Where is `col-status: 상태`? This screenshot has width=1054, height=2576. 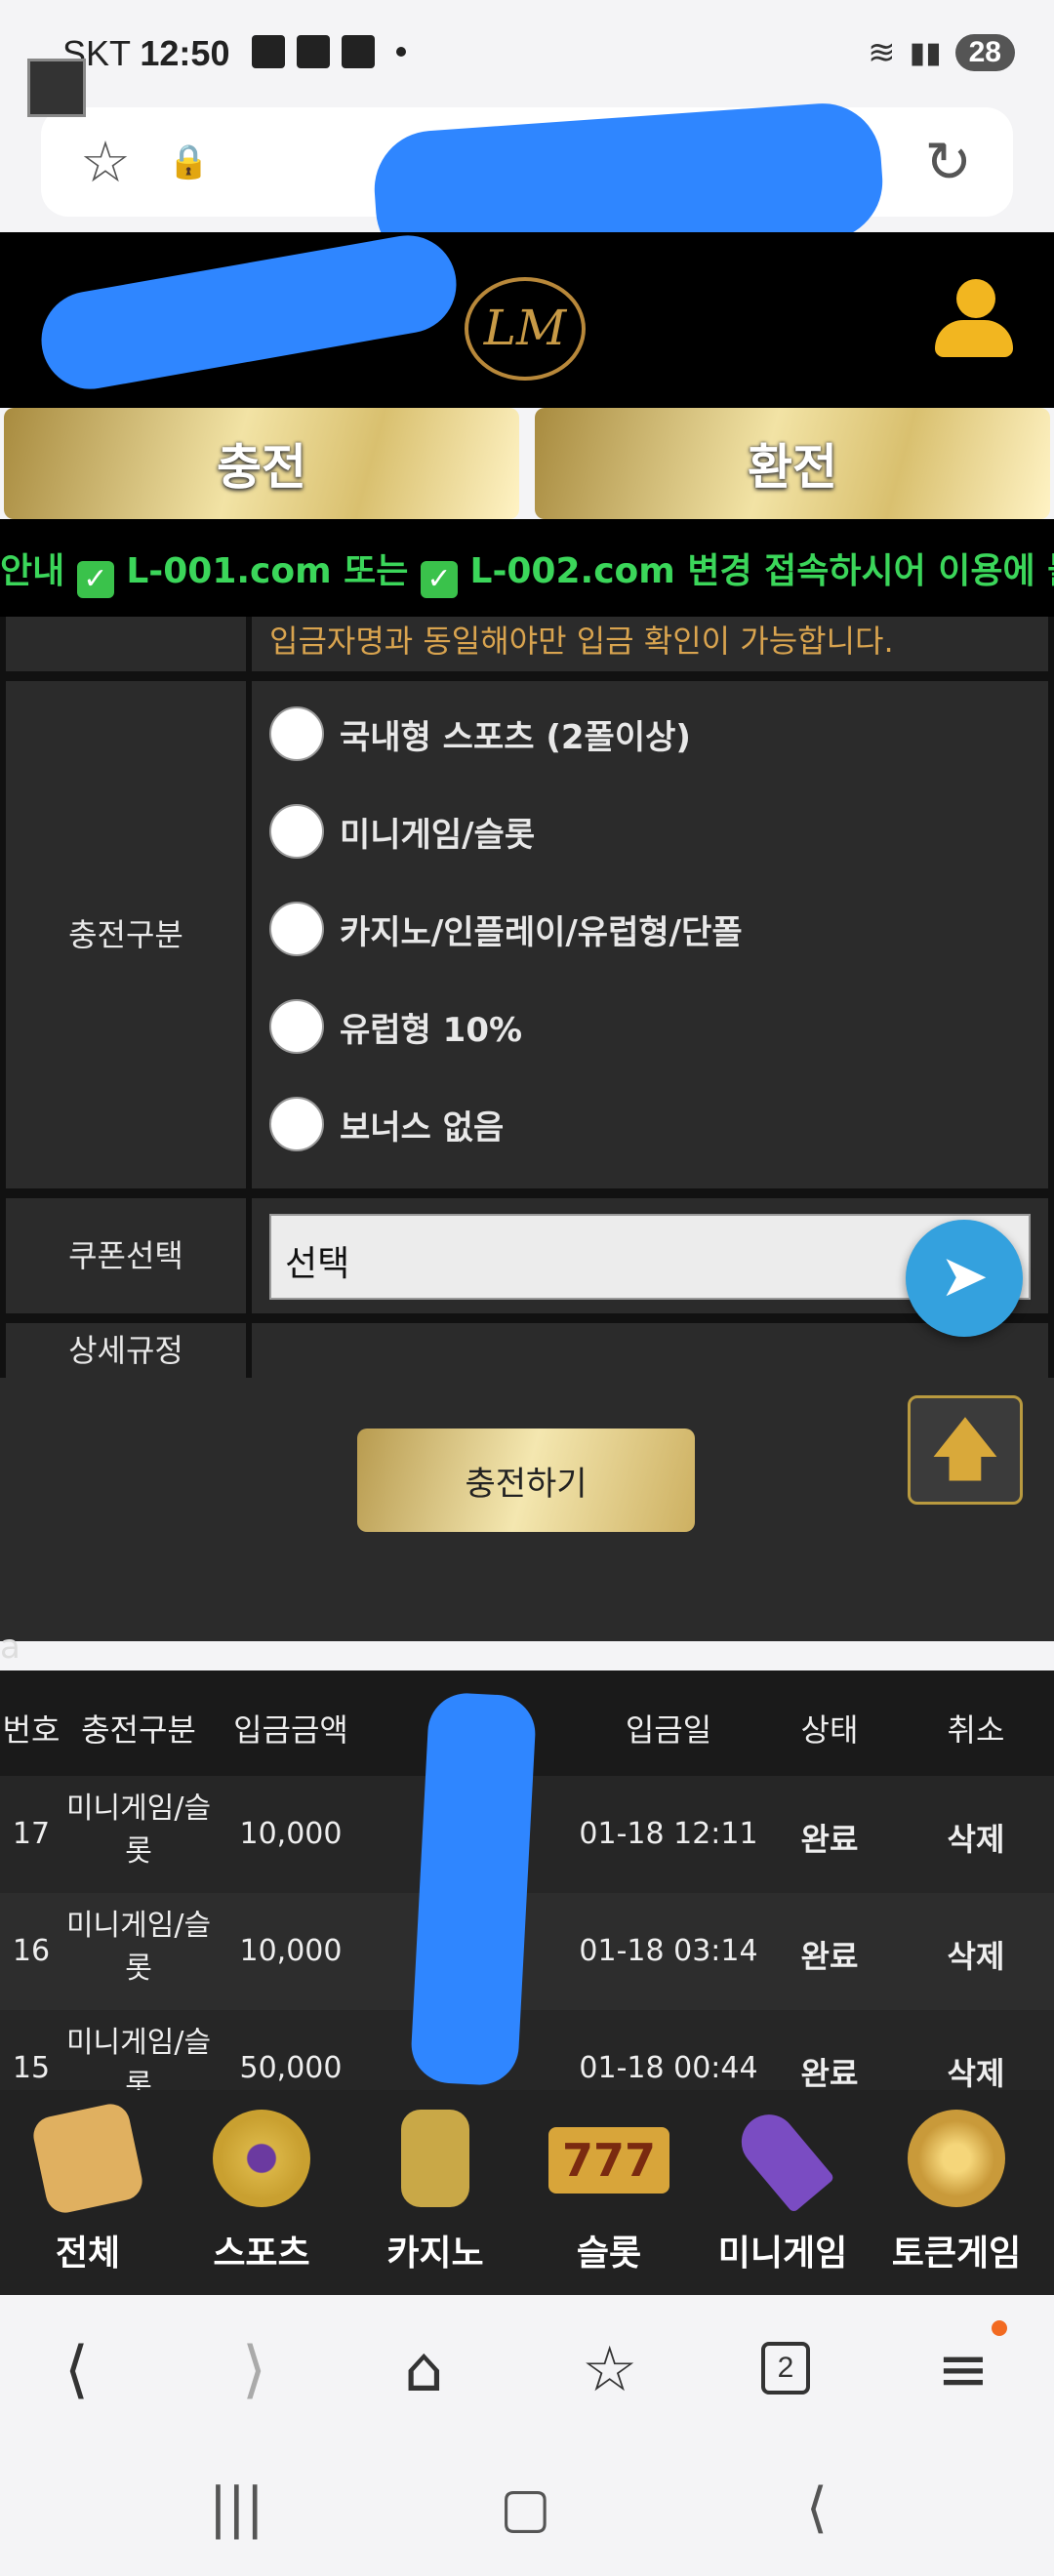 col-status: 상태 is located at coordinates (830, 1730).